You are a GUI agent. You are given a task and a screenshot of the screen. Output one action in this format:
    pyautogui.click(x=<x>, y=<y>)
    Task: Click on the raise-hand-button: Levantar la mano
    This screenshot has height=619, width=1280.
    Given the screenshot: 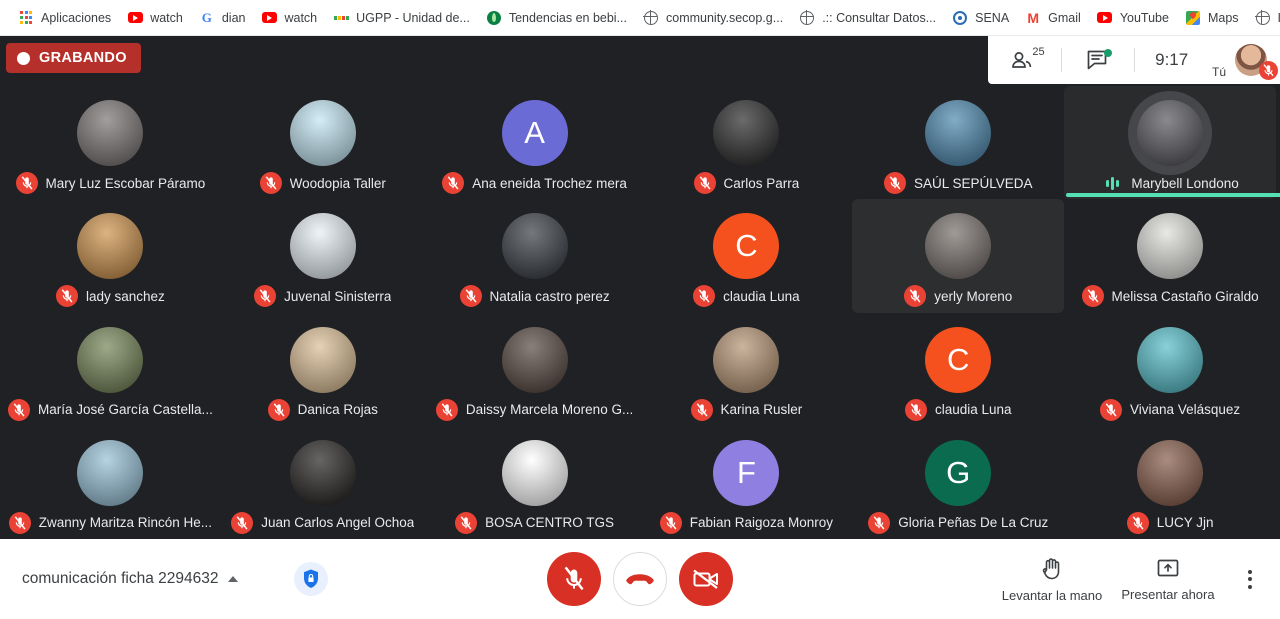 What is the action you would take?
    pyautogui.click(x=1052, y=579)
    